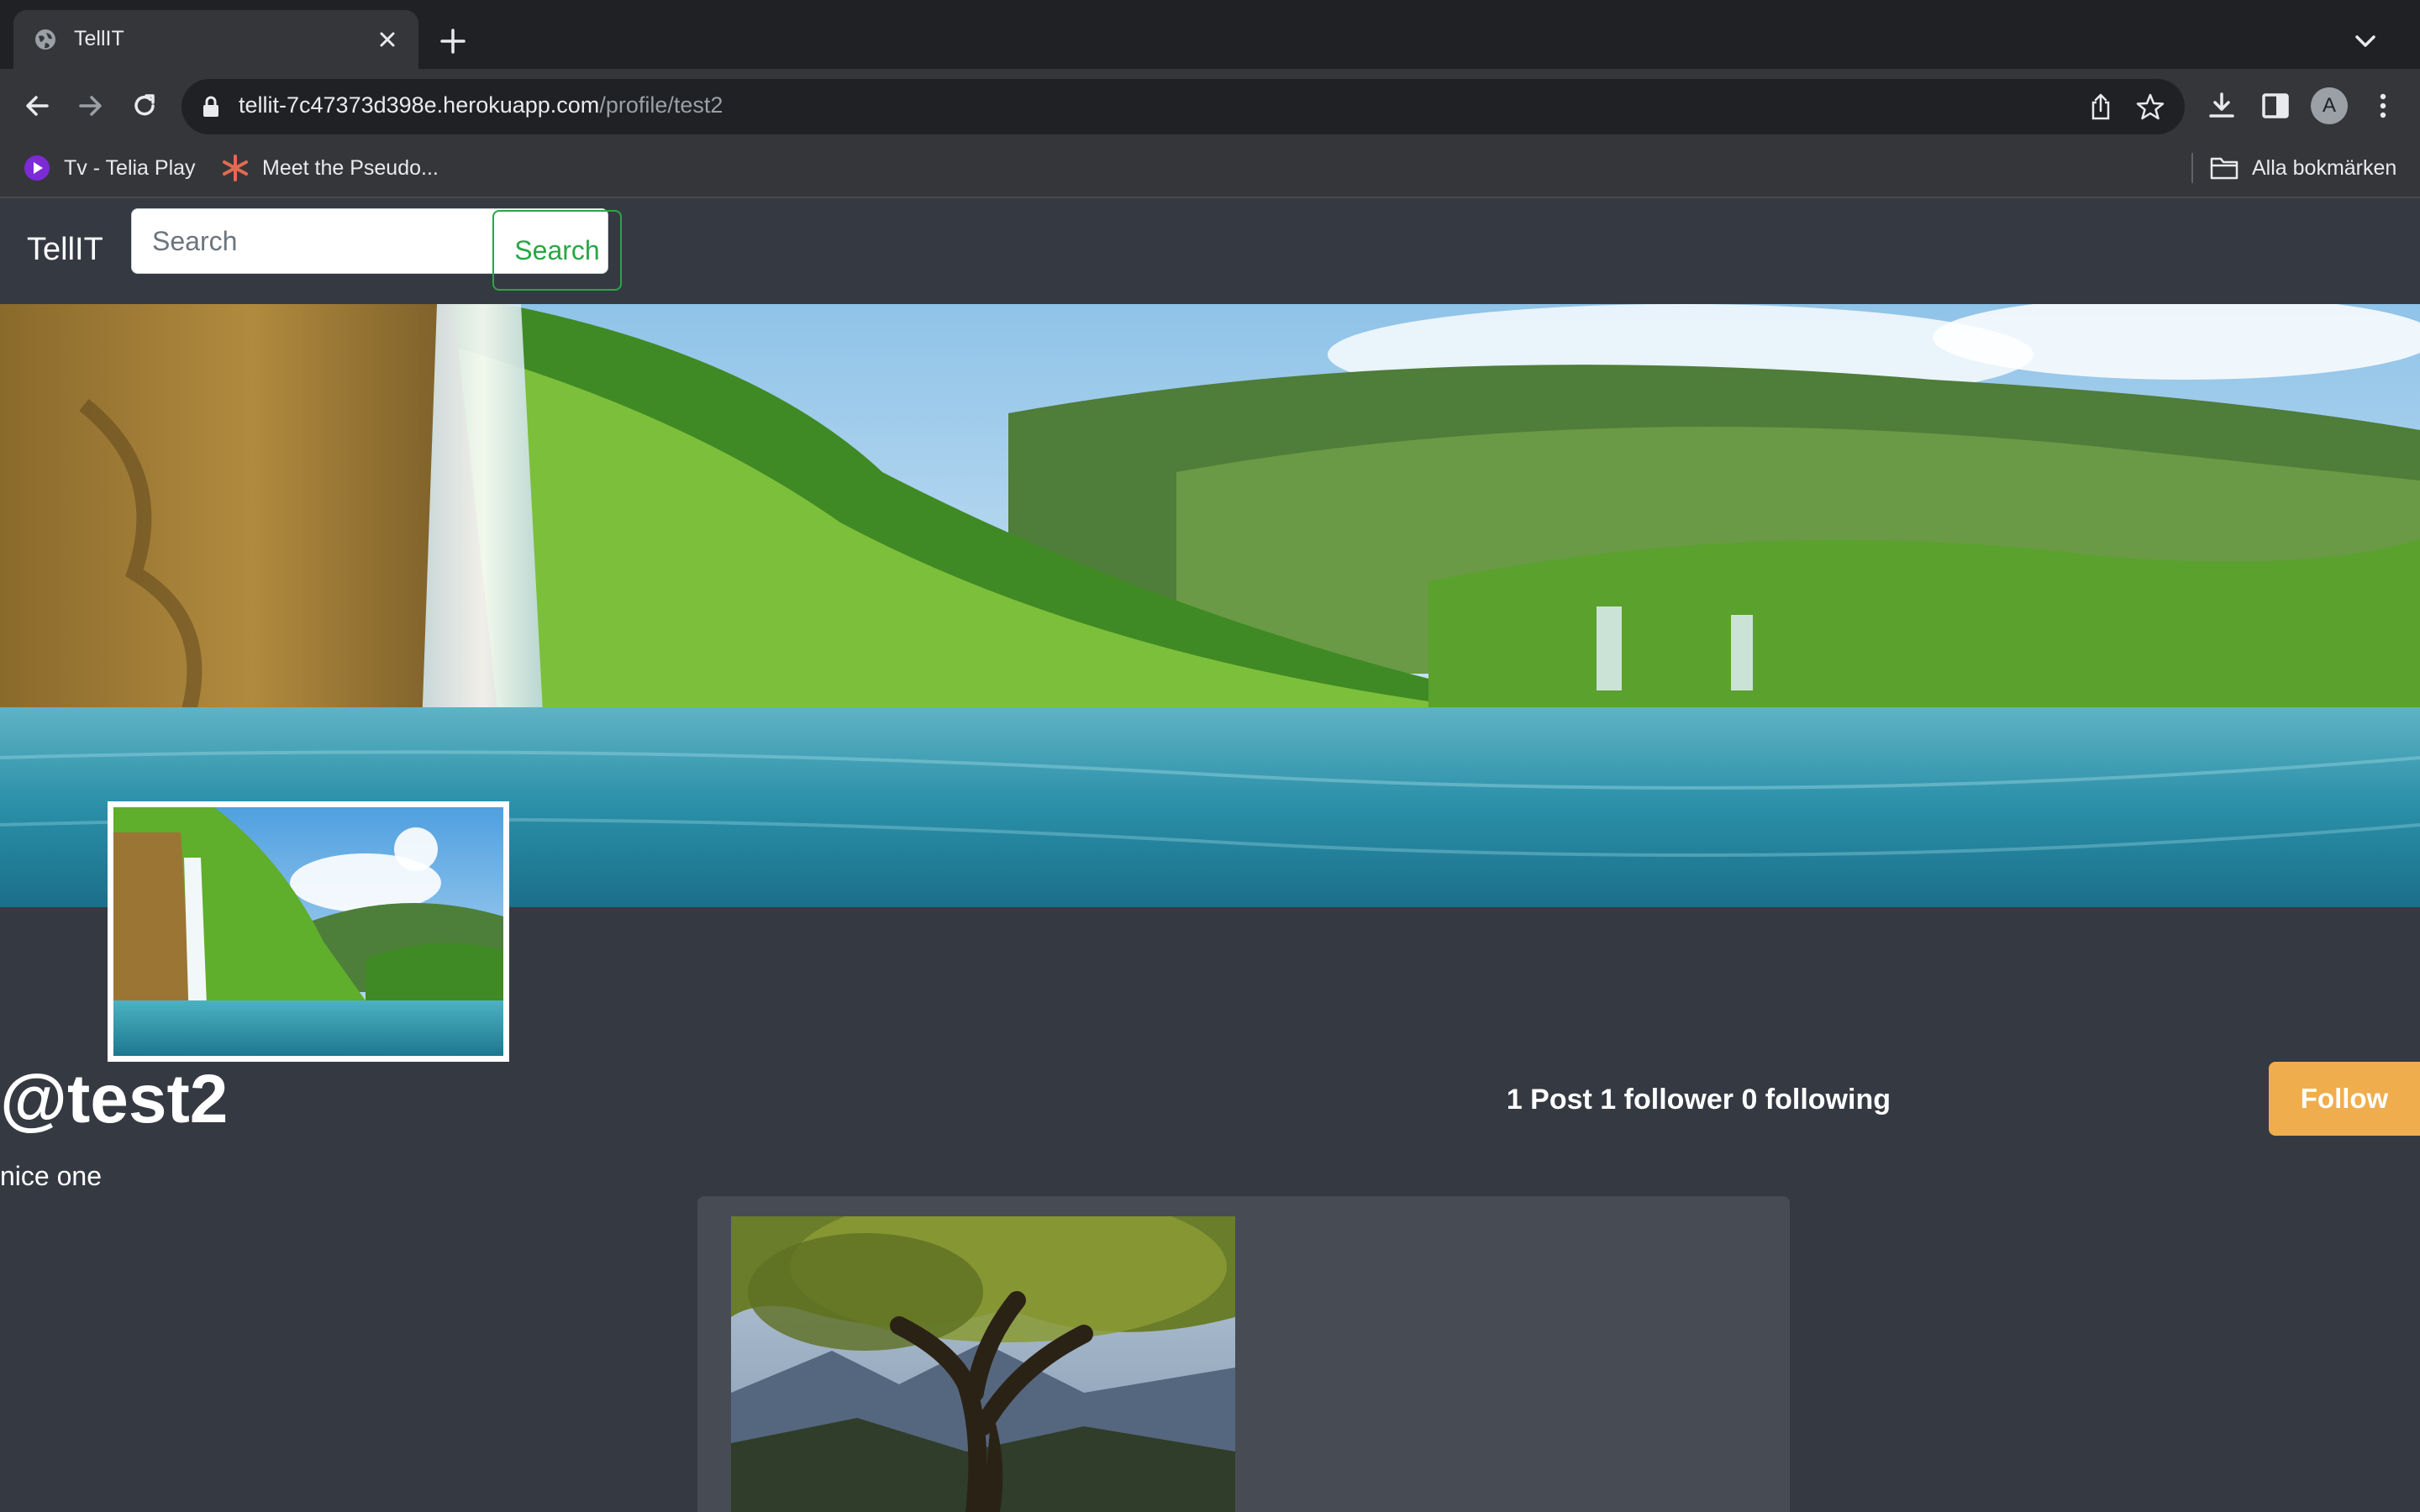 The height and width of the screenshot is (1512, 2420). Describe the element at coordinates (37, 106) in the screenshot. I see `back-arrow-icon` at that location.